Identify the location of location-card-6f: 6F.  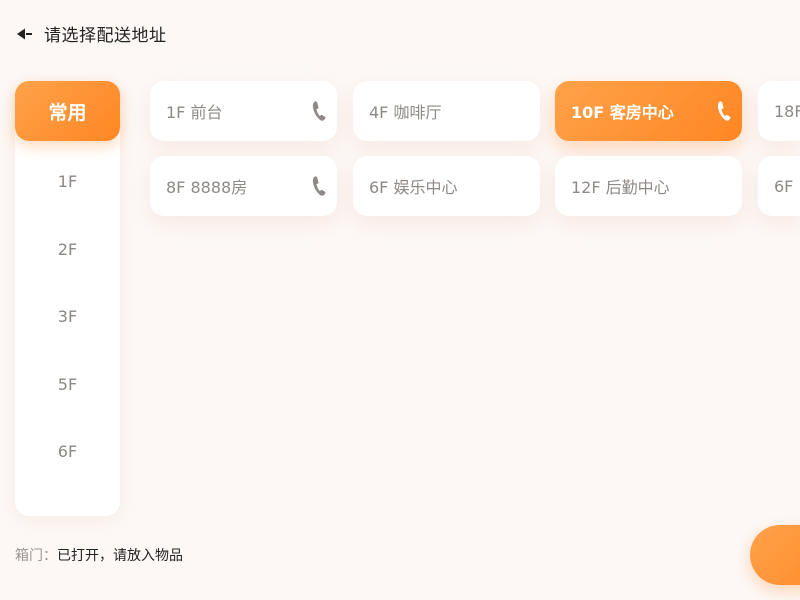
(779, 186).